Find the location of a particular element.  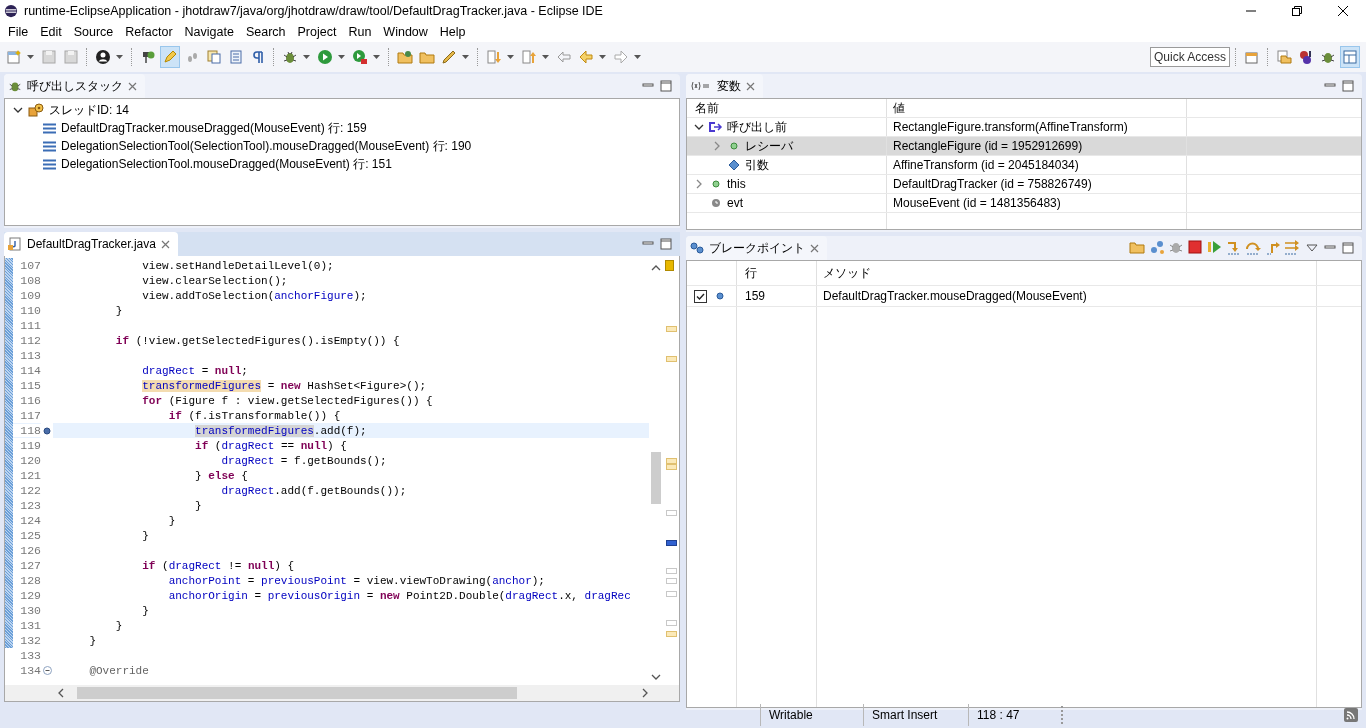

checkbox is located at coordinates (700, 296).